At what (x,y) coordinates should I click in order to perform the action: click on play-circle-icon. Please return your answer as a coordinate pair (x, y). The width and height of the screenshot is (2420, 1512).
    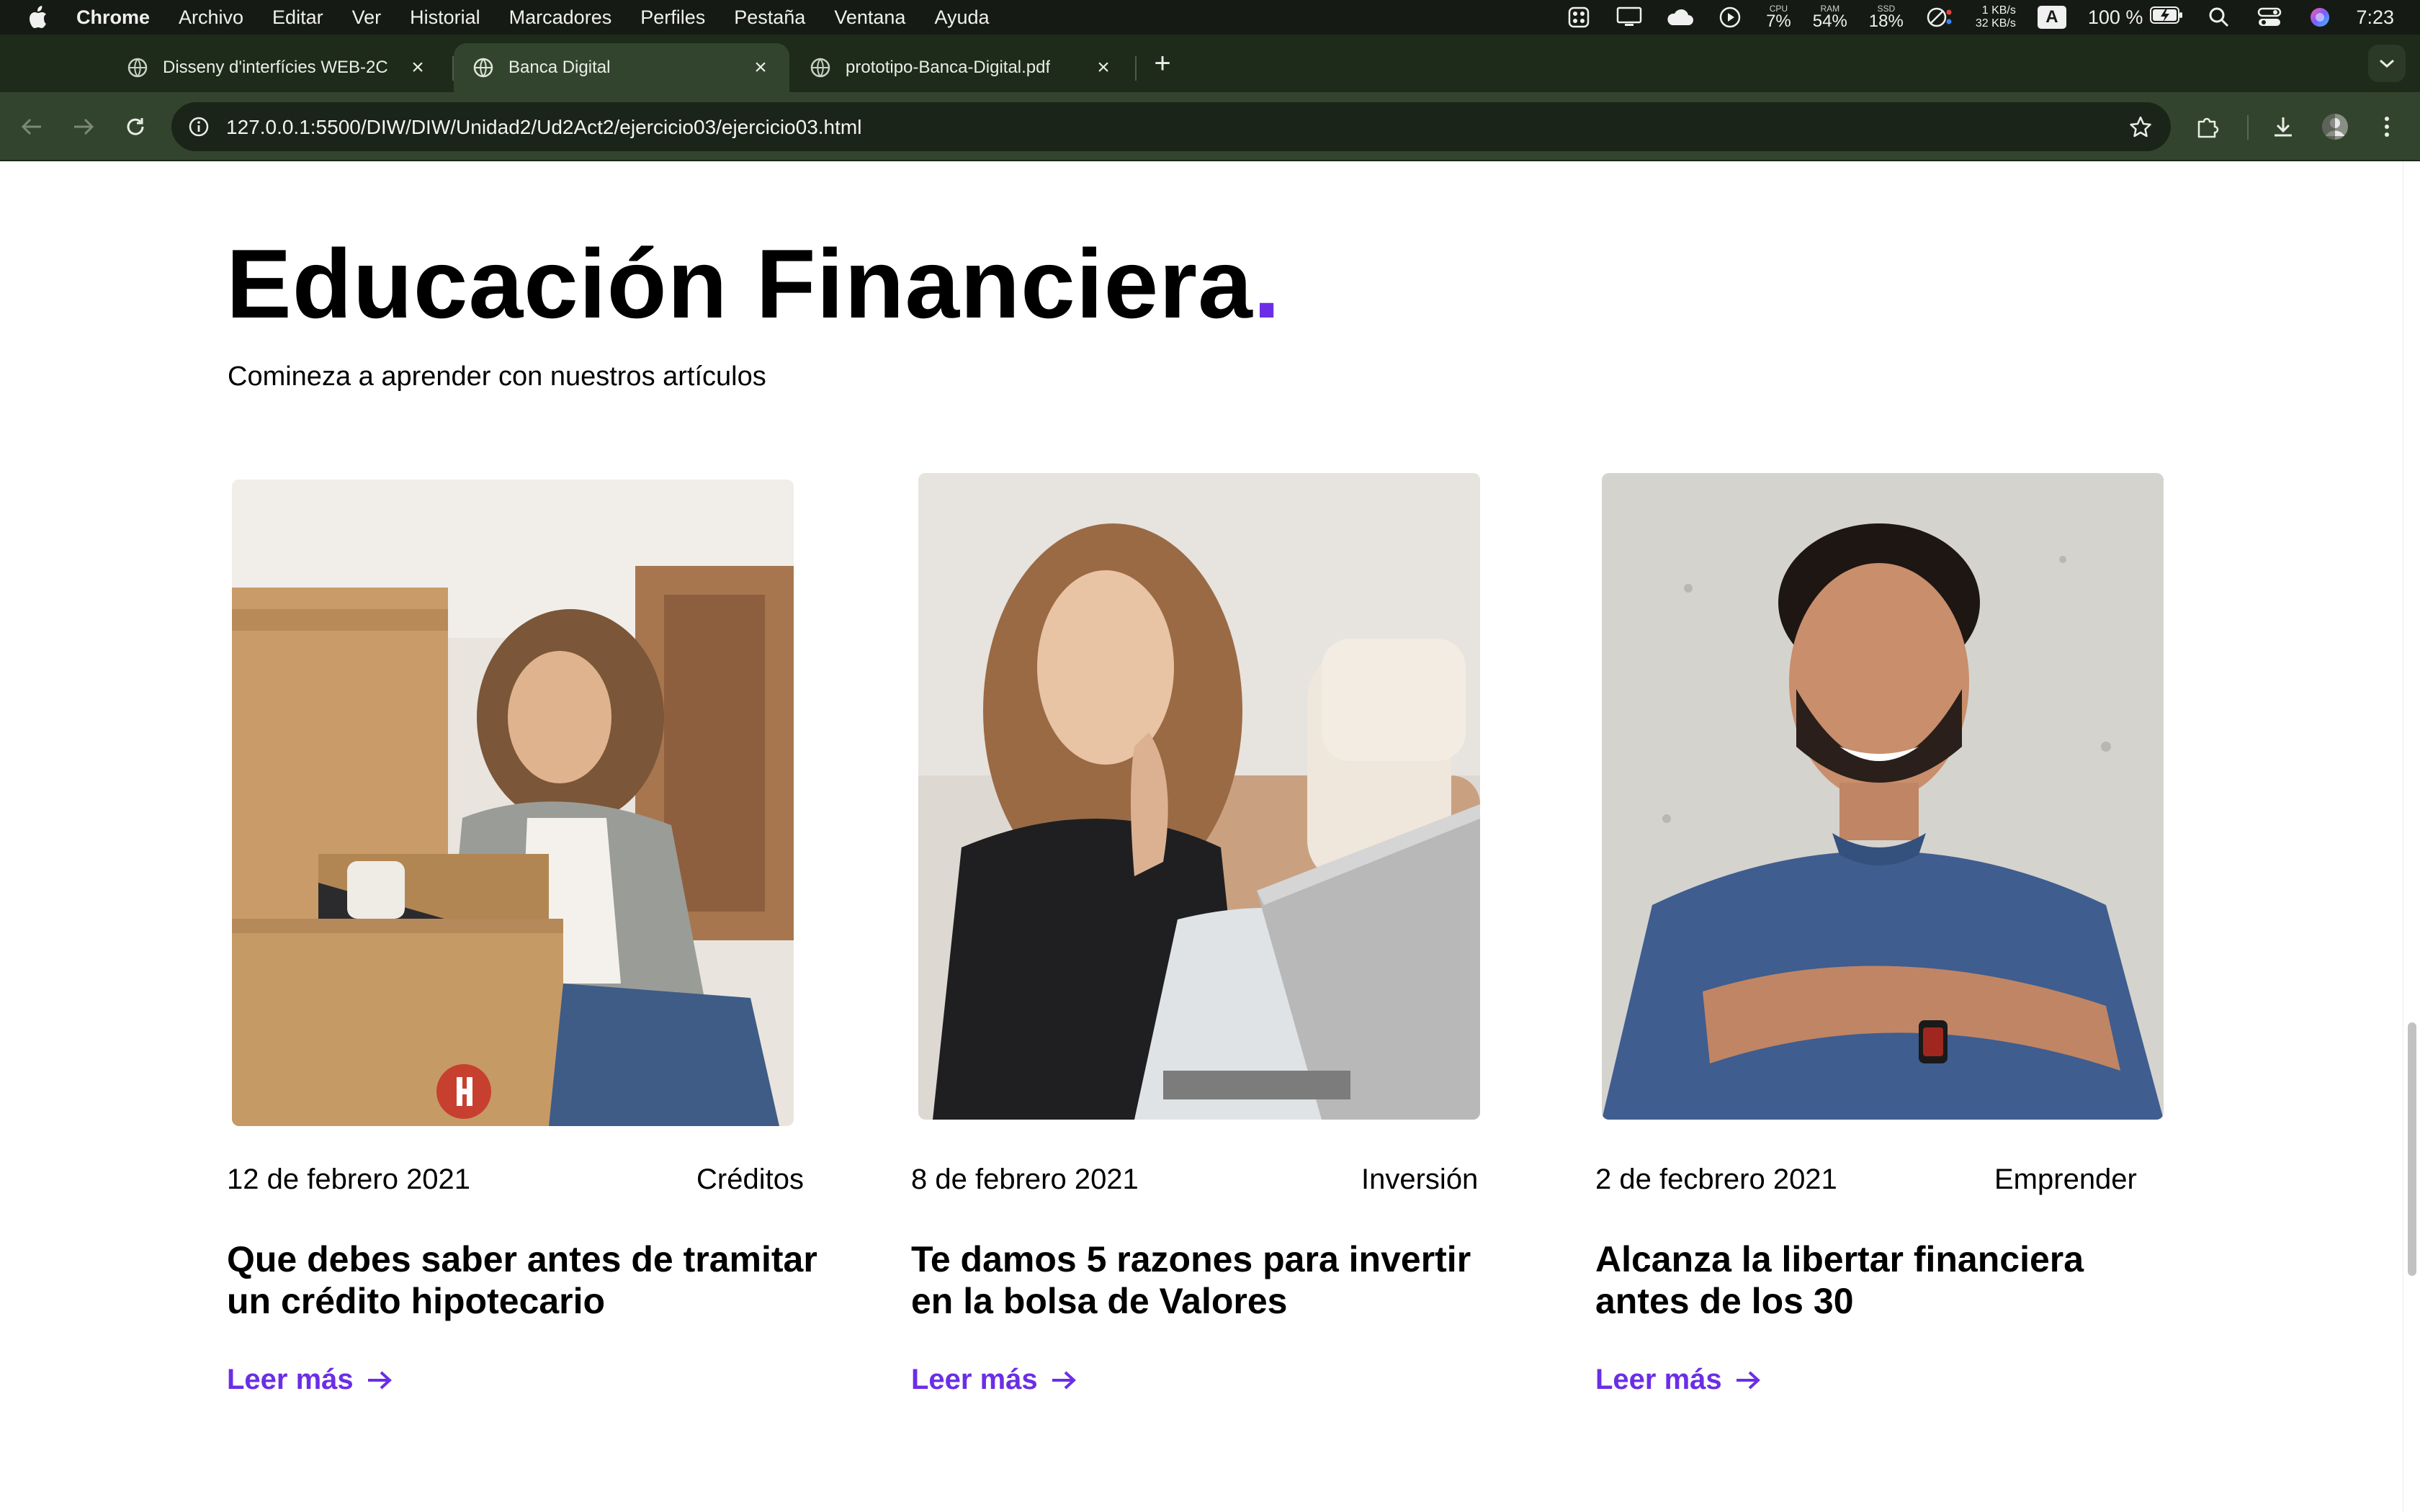
    Looking at the image, I should click on (1730, 17).